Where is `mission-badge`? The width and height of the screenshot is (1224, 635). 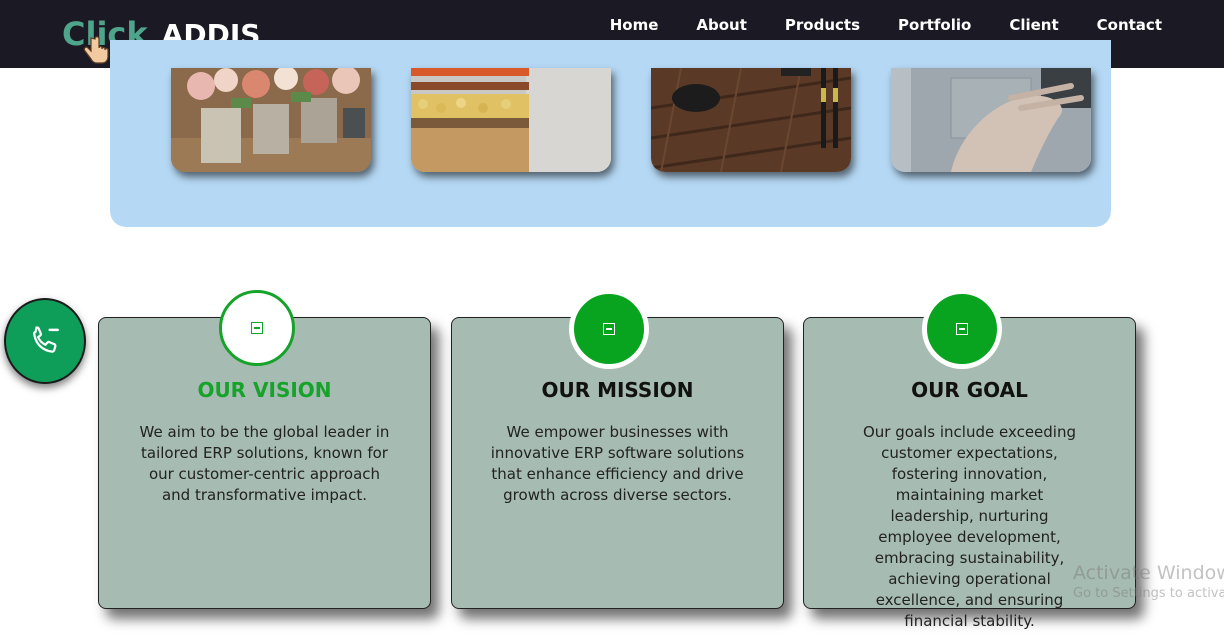 mission-badge is located at coordinates (609, 329).